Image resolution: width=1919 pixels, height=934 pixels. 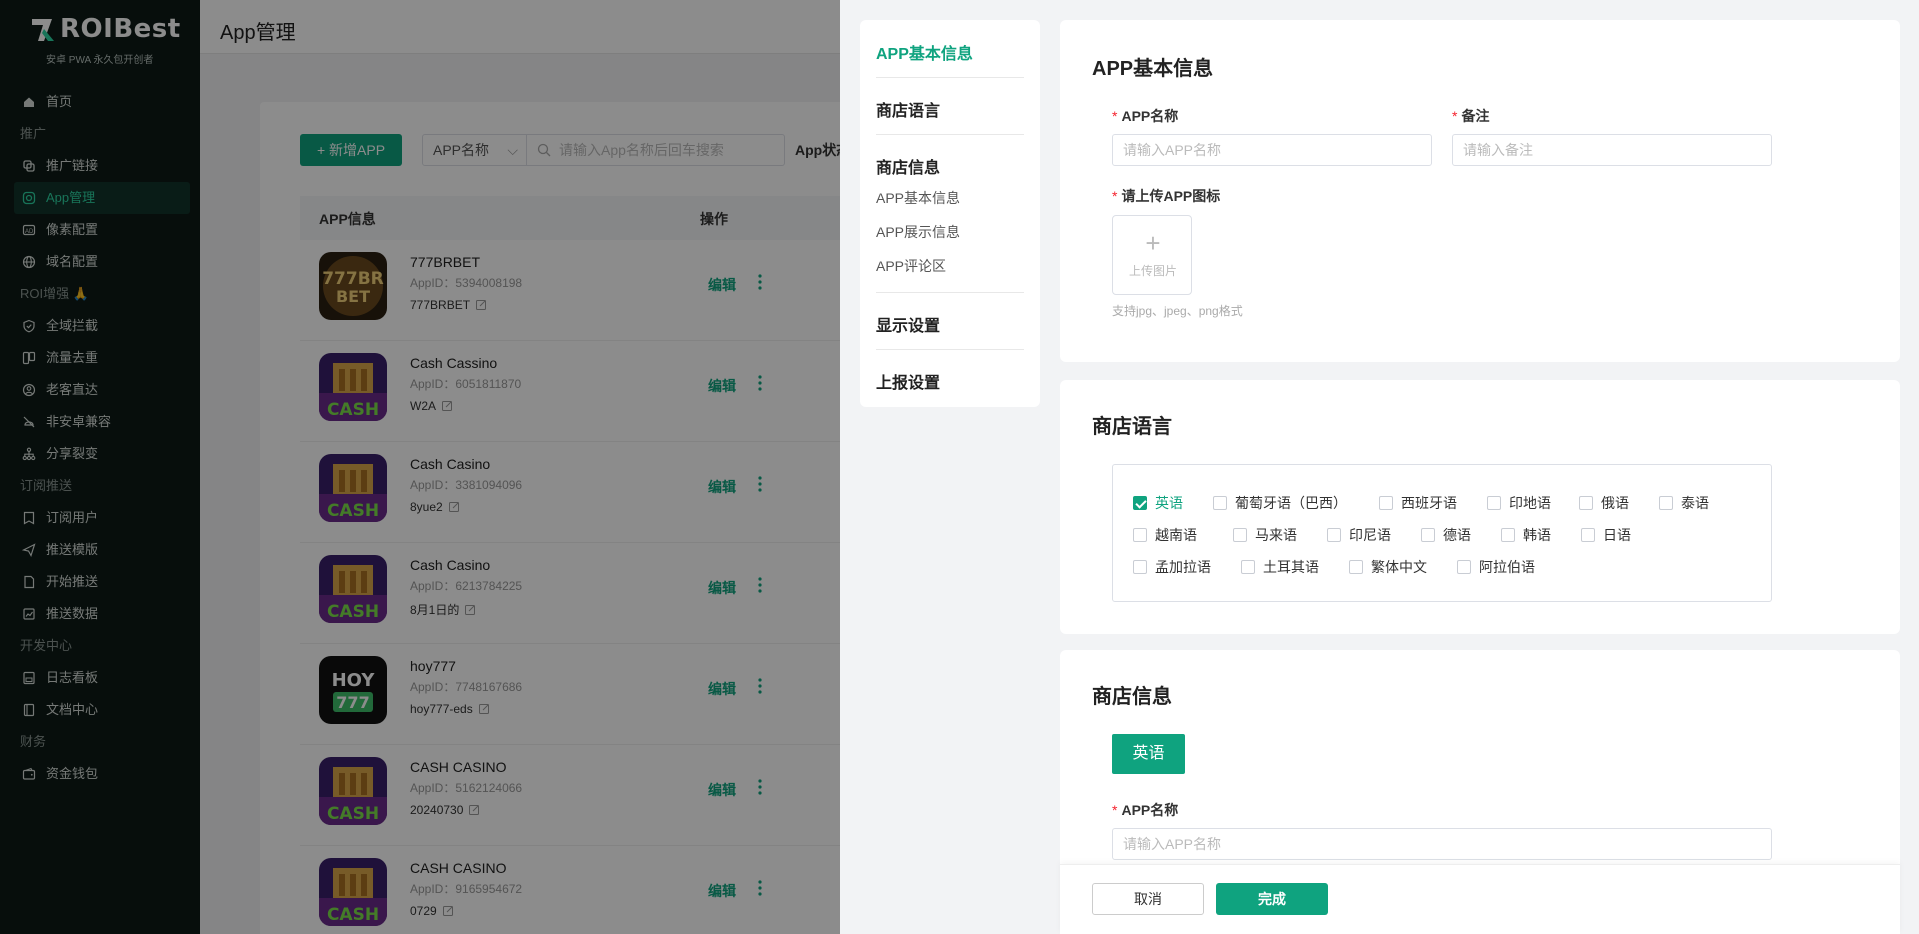 I want to click on tab-english: 英语, so click(x=1148, y=754).